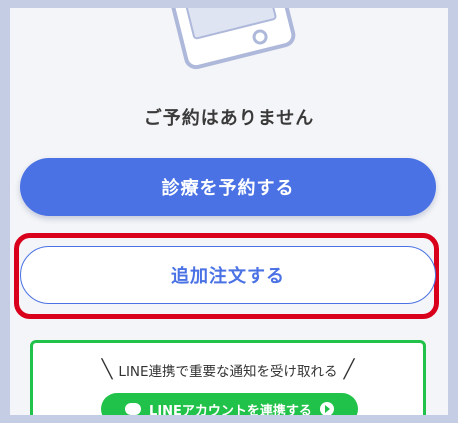 The image size is (458, 423). I want to click on line-caption-text: LINE連携で重要な通知を受け取れる, so click(228, 371).